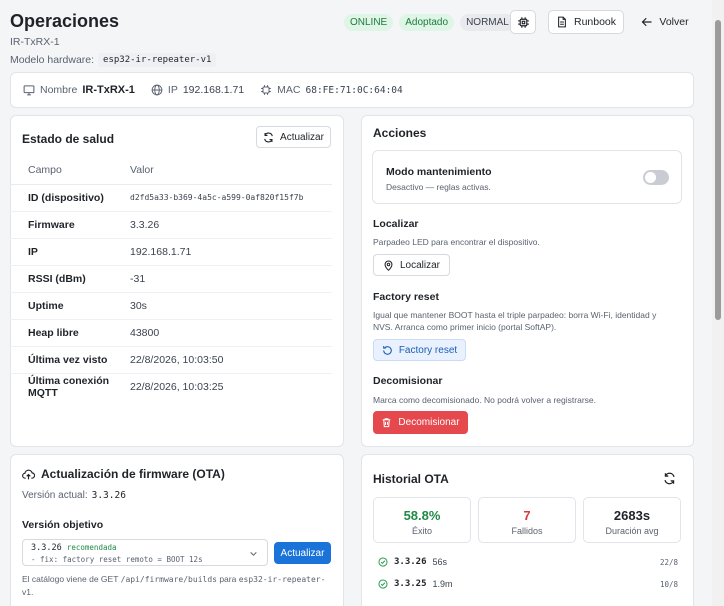 Image resolution: width=724 pixels, height=606 pixels. I want to click on catalog-path: /api/firmware/builds, so click(168, 579).